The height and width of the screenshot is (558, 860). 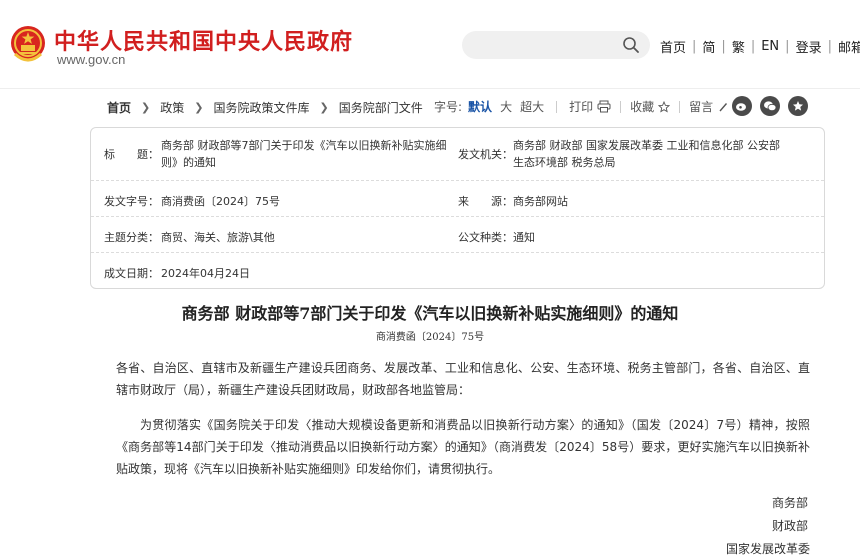 I want to click on signature-mofcom: 商务部, so click(x=790, y=503).